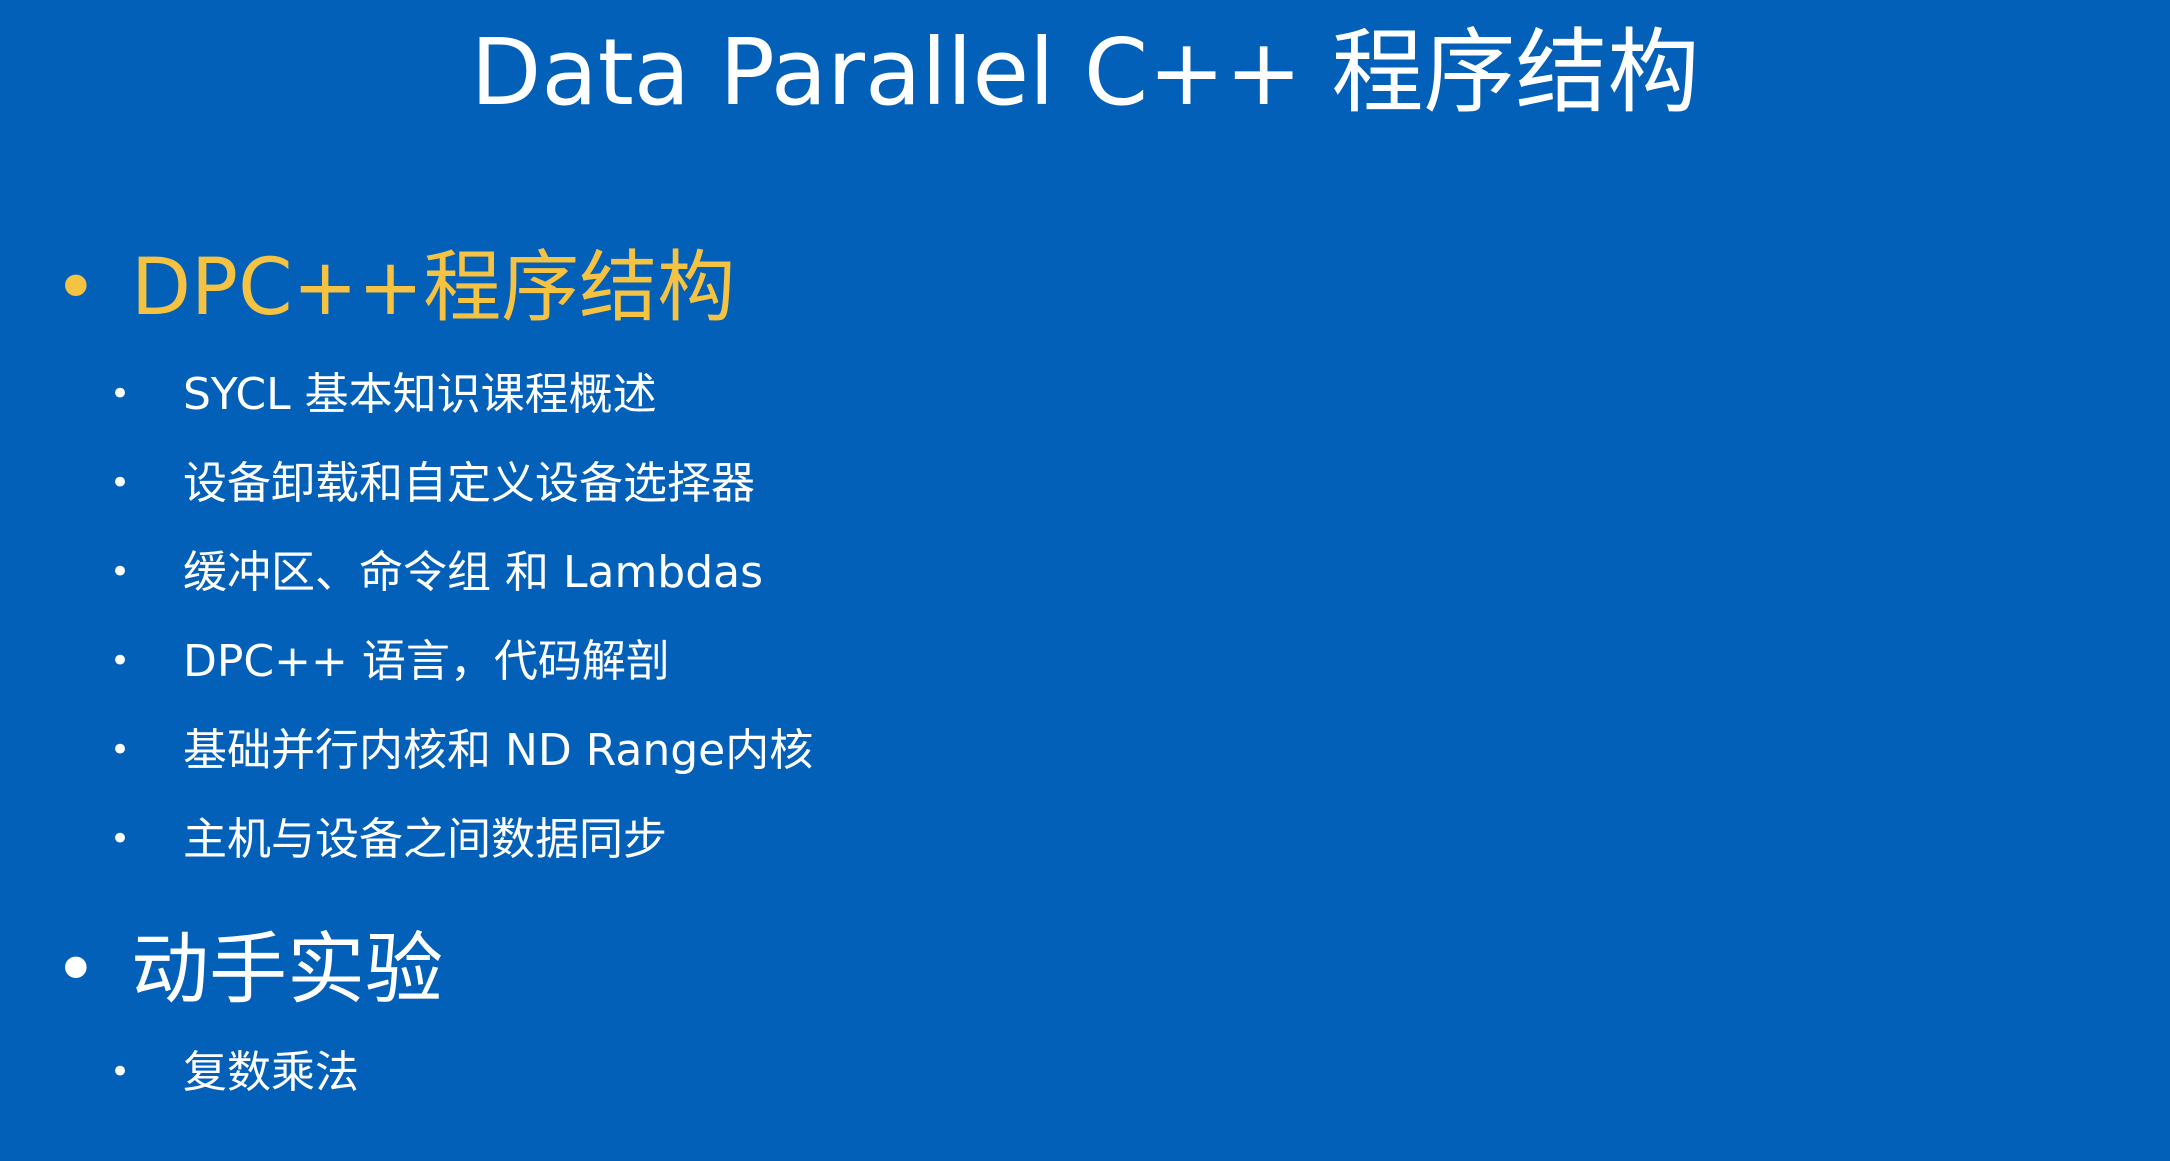  I want to click on list-item: • 基础并行内核和 ND Range内核, so click(1085, 750).